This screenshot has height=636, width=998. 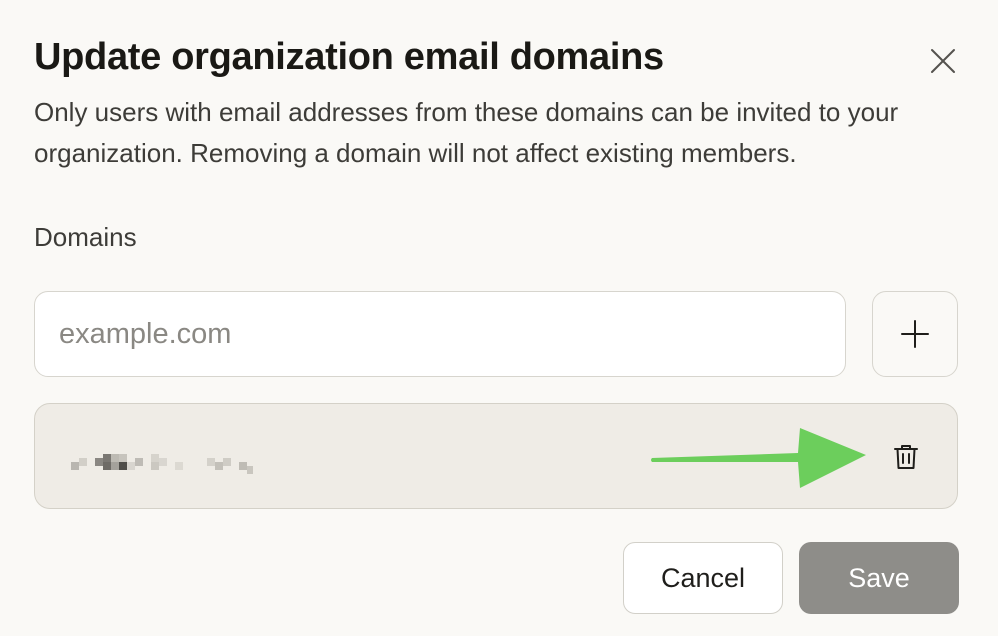 What do you see at coordinates (349, 57) in the screenshot?
I see `dialog-title: Update organization email domains` at bounding box center [349, 57].